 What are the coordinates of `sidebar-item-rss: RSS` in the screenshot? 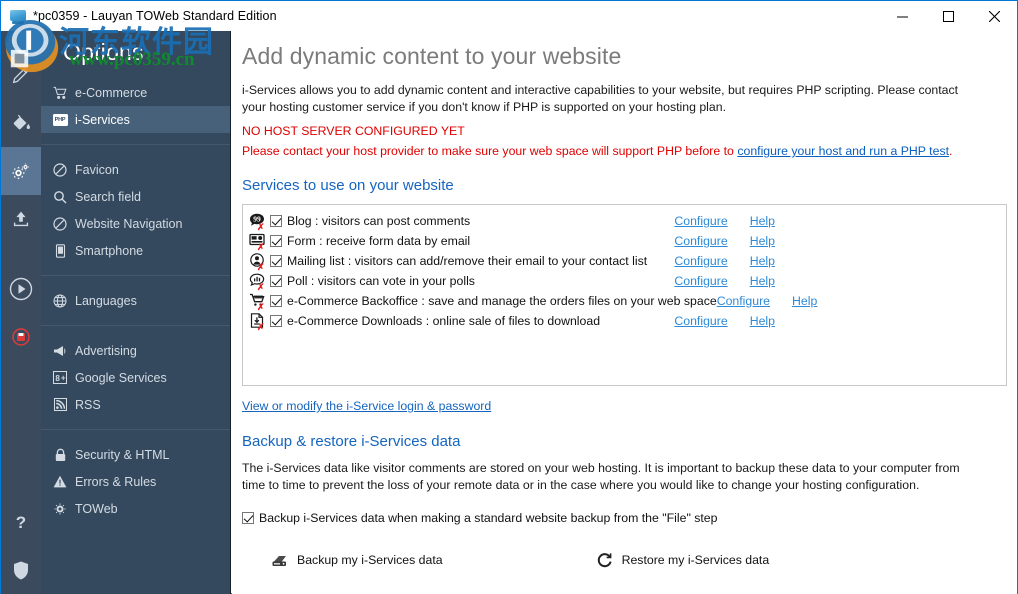 It's located at (135, 404).